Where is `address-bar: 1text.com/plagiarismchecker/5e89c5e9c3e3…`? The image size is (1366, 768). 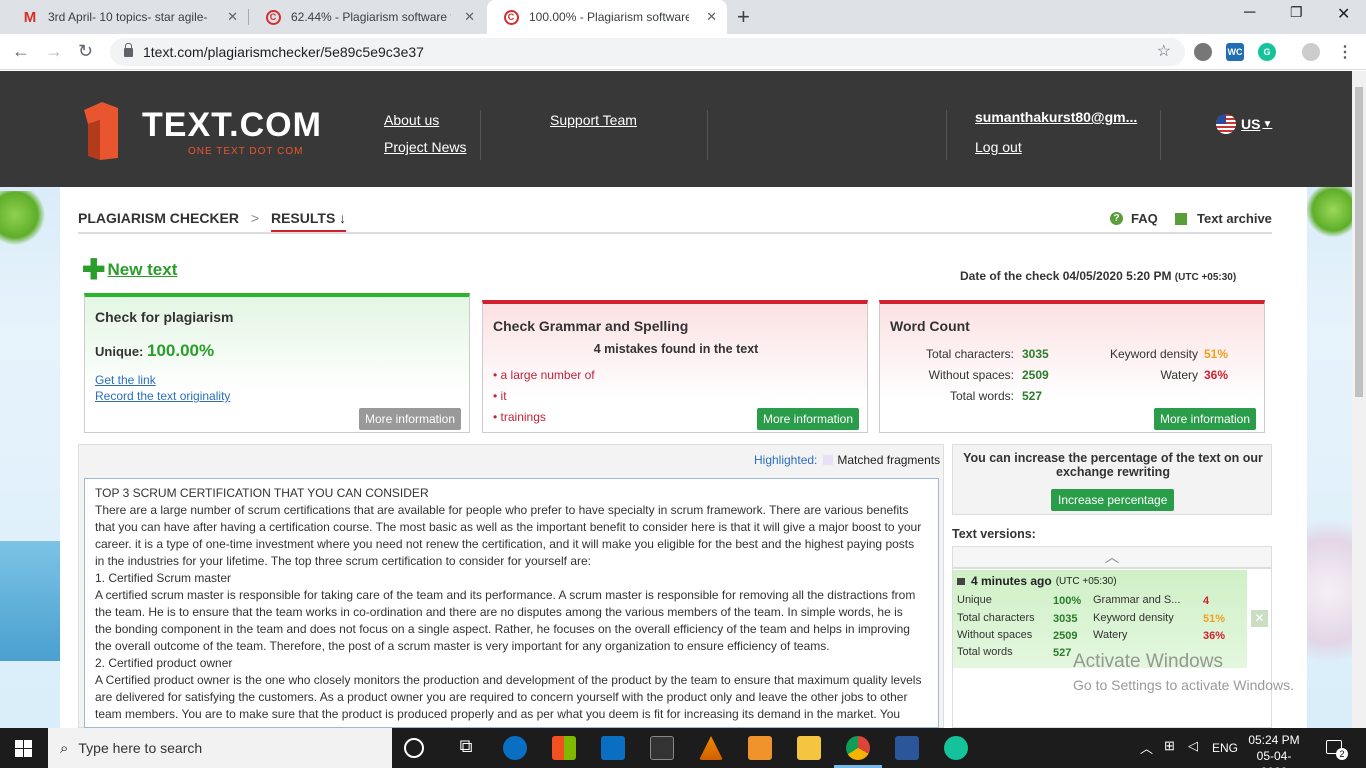 address-bar: 1text.com/plagiarismchecker/5e89c5e9c3e3… is located at coordinates (647, 52).